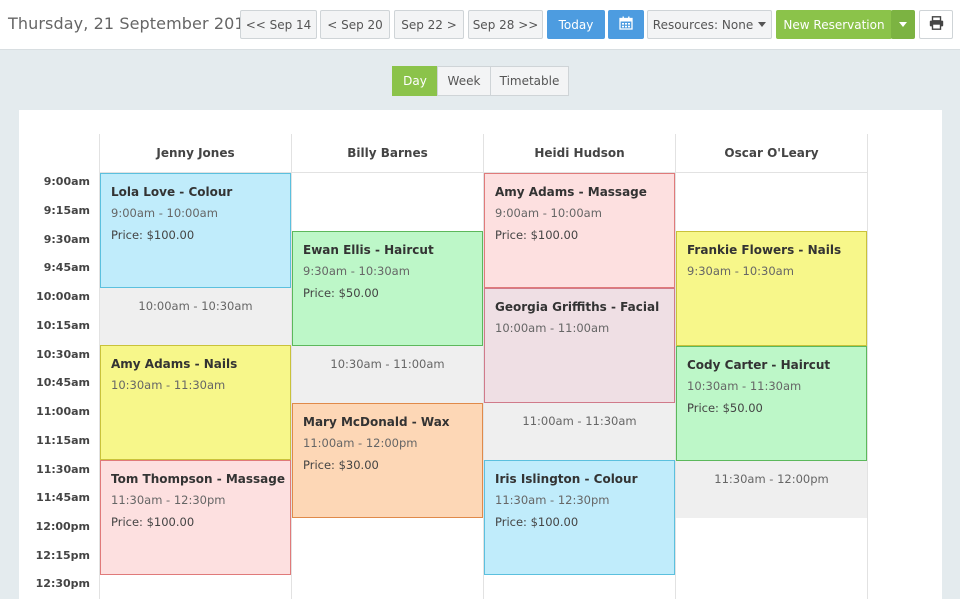  What do you see at coordinates (172, 192) in the screenshot?
I see `appointment-title: Lola Love - Colour` at bounding box center [172, 192].